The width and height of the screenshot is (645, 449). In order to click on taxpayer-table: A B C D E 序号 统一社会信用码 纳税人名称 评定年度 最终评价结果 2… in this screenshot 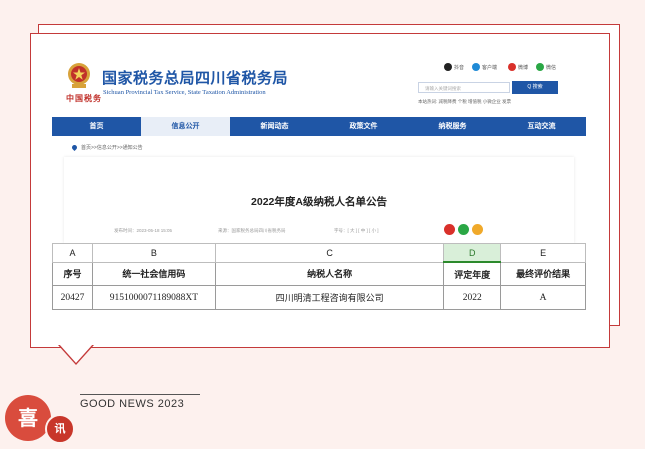, I will do `click(319, 276)`.